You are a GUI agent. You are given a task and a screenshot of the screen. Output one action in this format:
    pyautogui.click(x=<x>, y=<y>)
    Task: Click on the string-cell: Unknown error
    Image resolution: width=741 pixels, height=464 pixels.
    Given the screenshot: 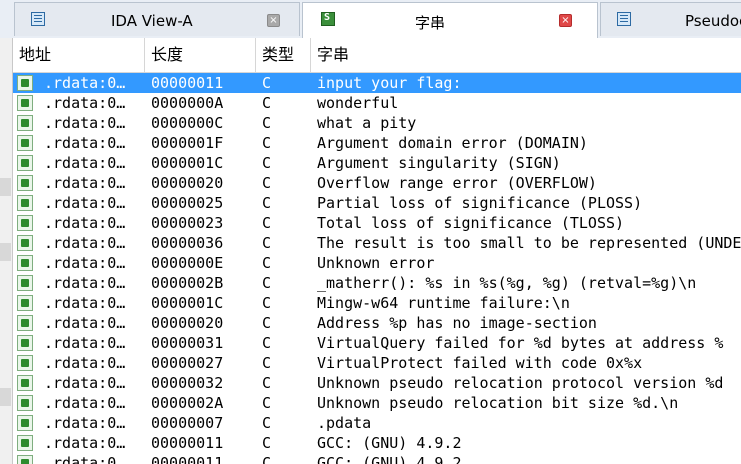 What is the action you would take?
    pyautogui.click(x=376, y=263)
    